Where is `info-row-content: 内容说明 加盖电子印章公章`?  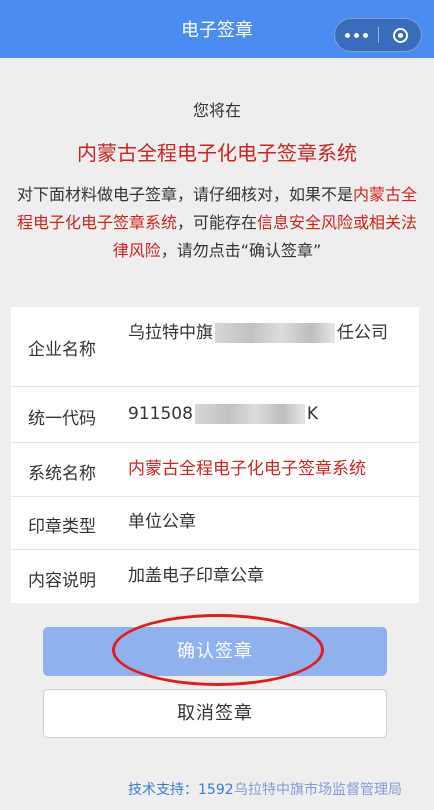 info-row-content: 内容说明 加盖电子印章公章 is located at coordinates (215, 576).